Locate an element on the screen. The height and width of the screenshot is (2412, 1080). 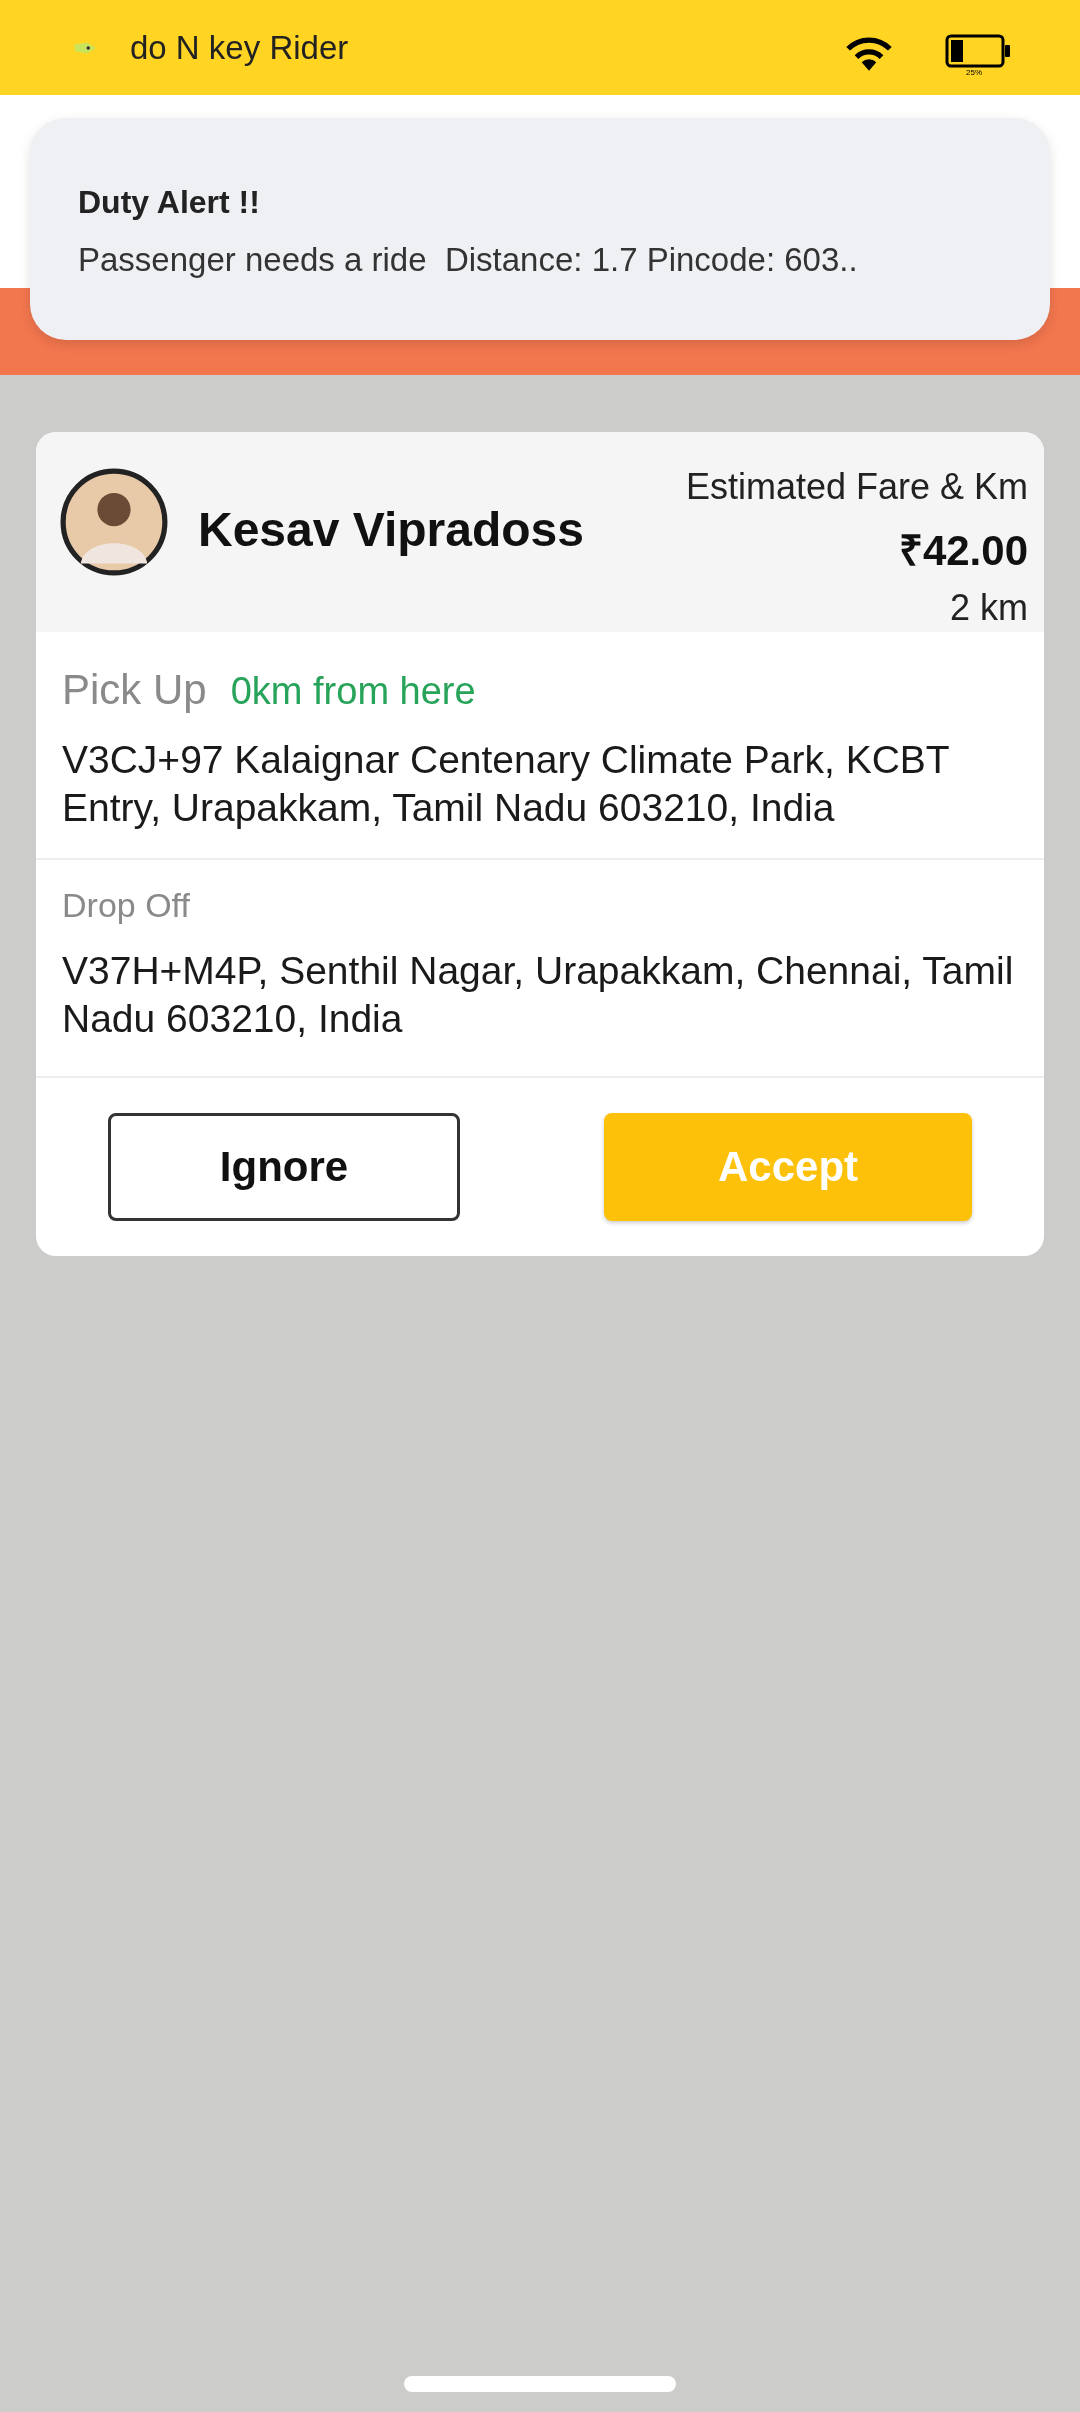
ignore-button: Ignore is located at coordinates (284, 1167).